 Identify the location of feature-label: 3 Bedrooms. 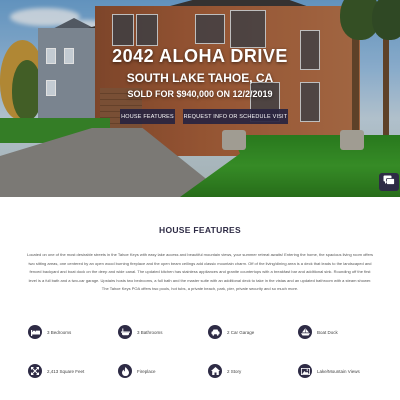
(59, 332).